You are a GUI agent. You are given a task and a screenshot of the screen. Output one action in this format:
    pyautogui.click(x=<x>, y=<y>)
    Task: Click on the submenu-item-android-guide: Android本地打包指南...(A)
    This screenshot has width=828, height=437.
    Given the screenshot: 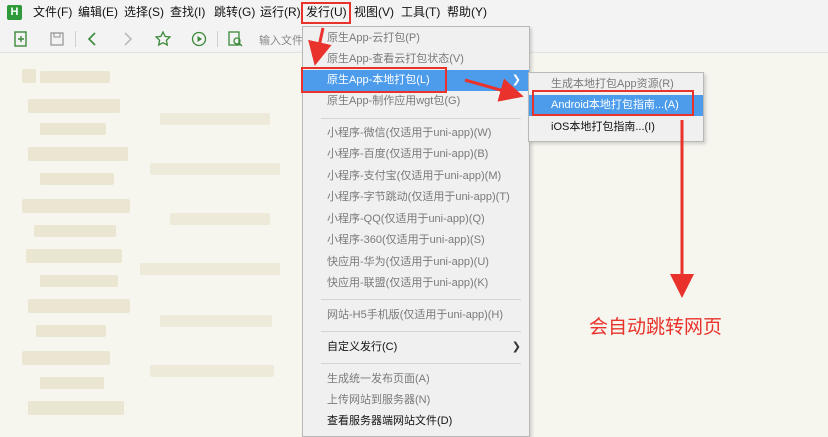 What is the action you would take?
    pyautogui.click(x=616, y=105)
    